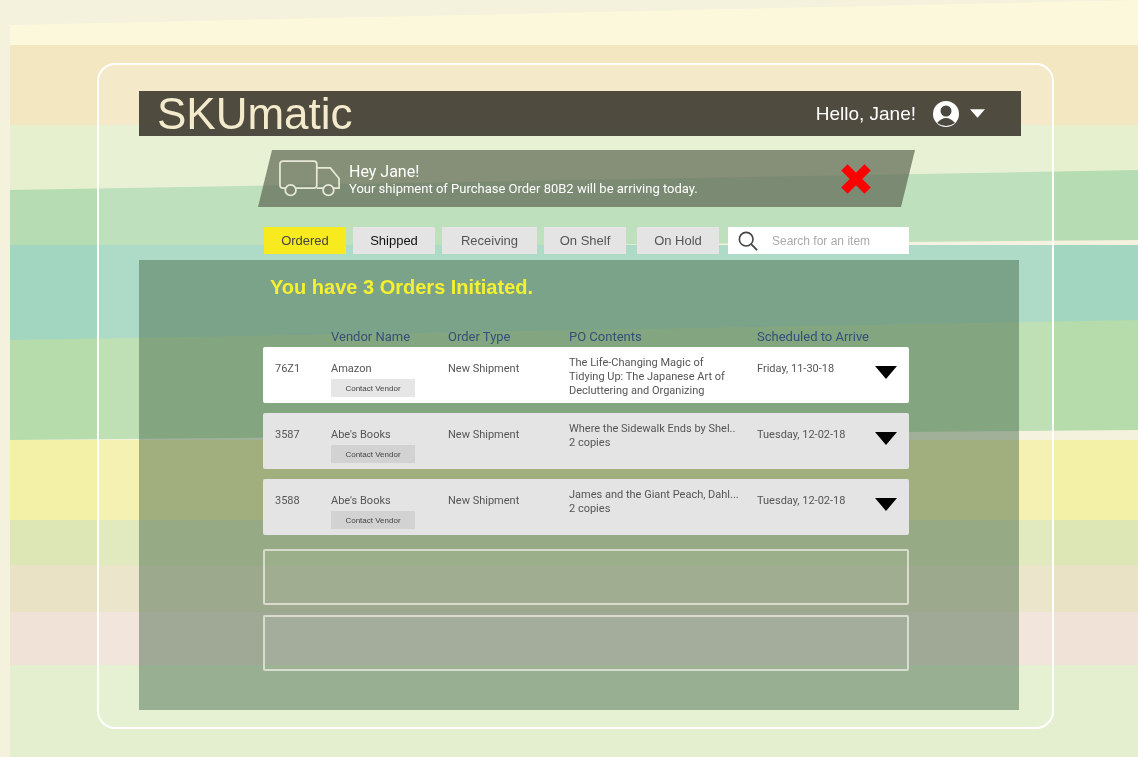 The image size is (1138, 757). Describe the element at coordinates (385, 171) in the screenshot. I see `notification-title: Hey Jane!` at that location.